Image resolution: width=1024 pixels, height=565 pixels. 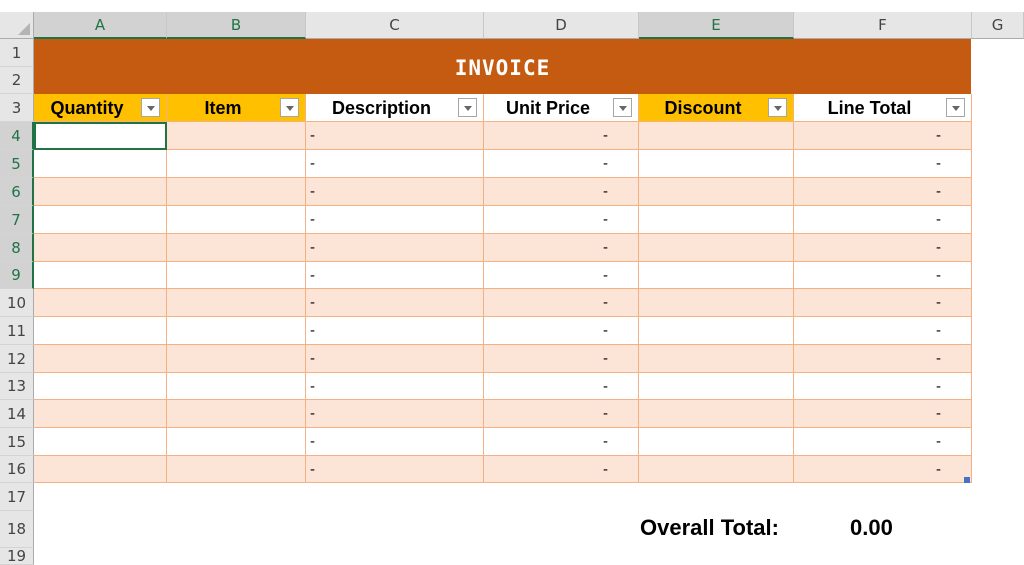 What do you see at coordinates (17, 556) in the screenshot?
I see `row-header-19: 19` at bounding box center [17, 556].